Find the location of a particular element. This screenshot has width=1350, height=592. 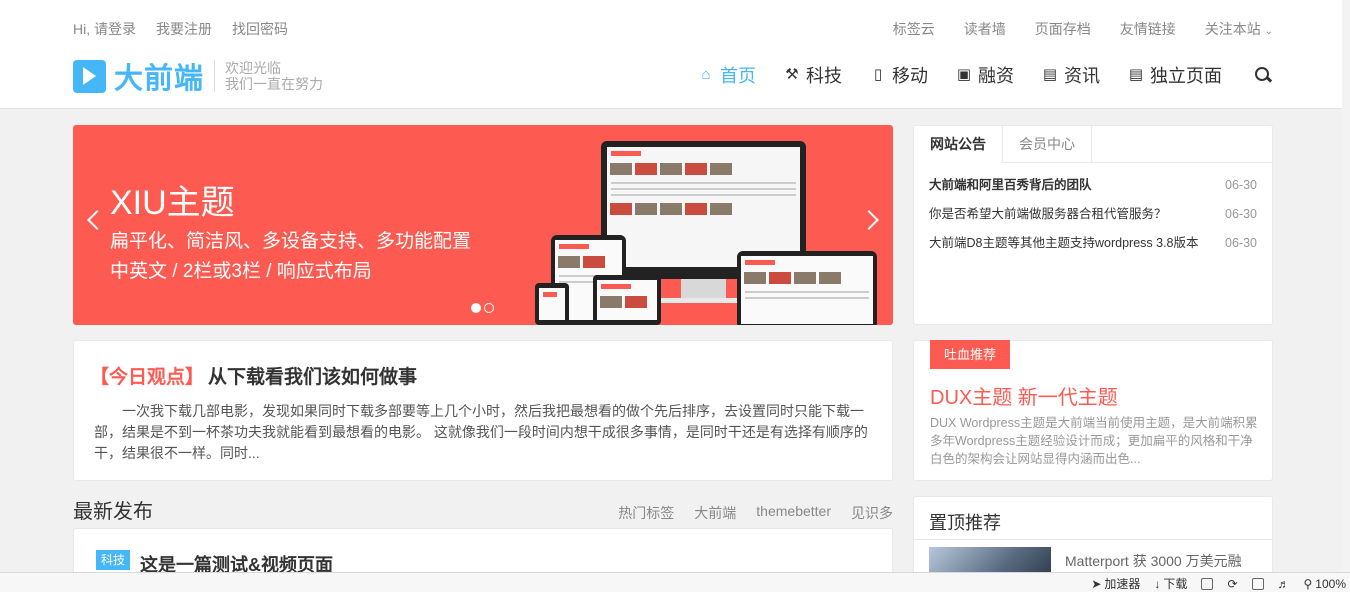

follow-site-menu: 关注本站 ⌄ is located at coordinates (1239, 29).